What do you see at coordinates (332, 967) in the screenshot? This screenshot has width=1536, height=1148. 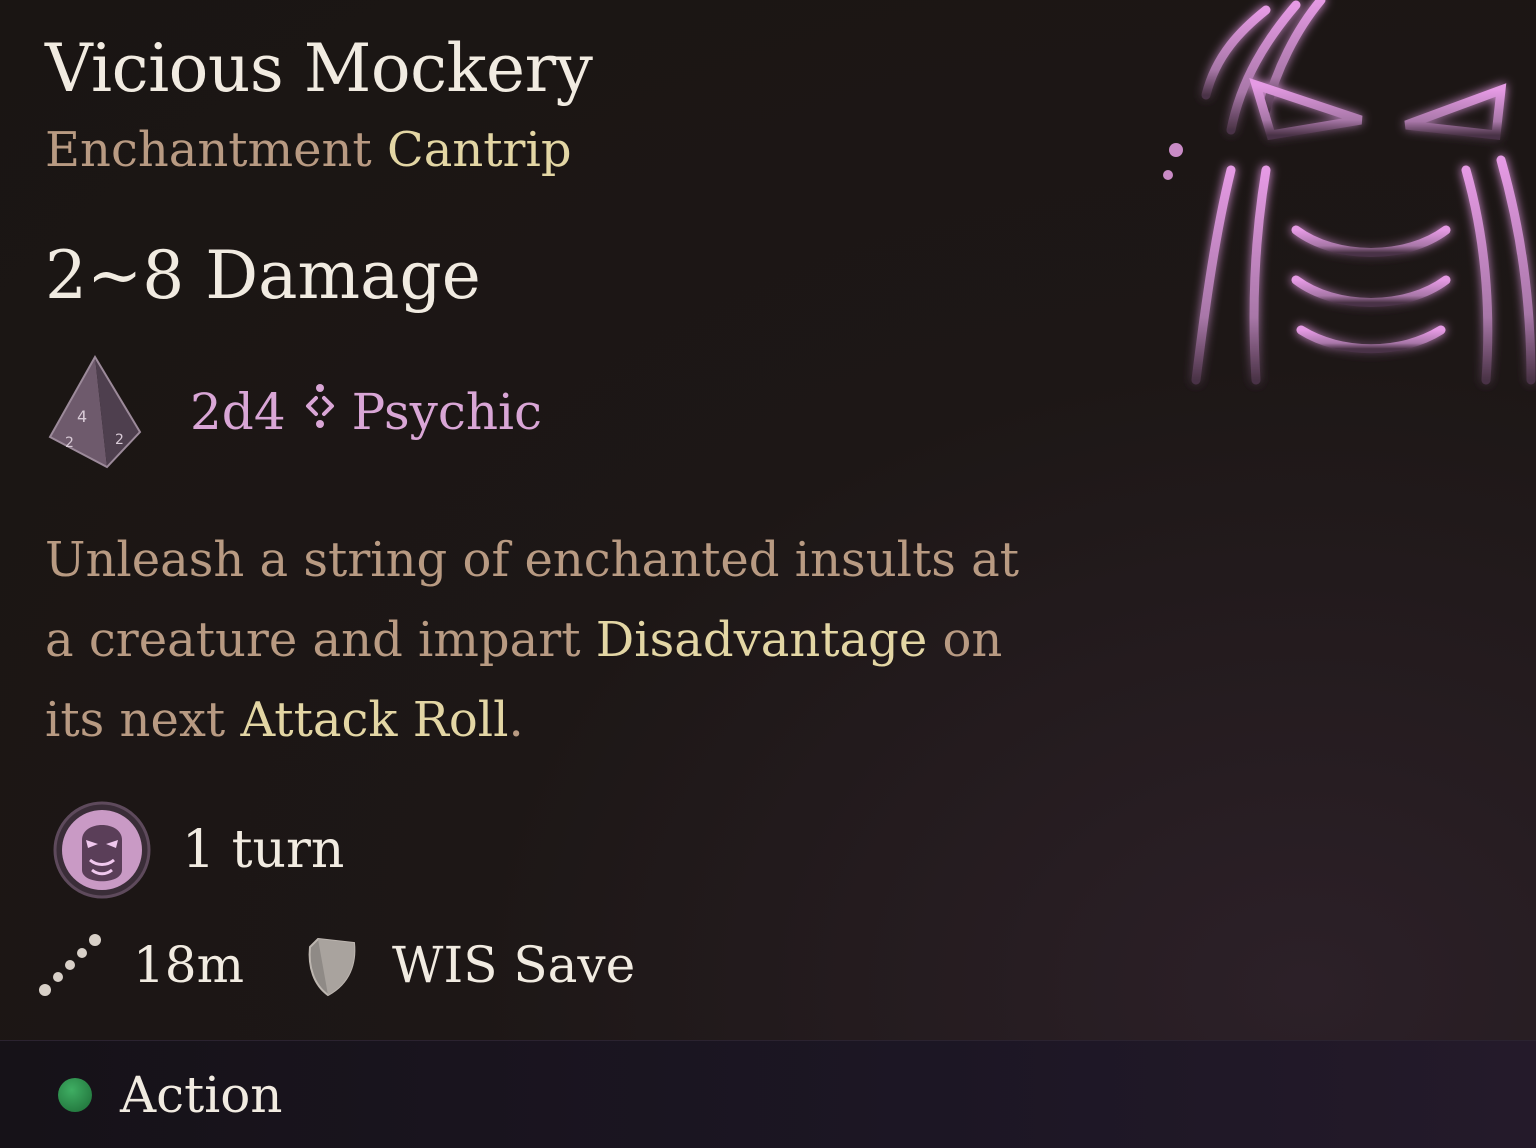 I see `save-shield-icon` at bounding box center [332, 967].